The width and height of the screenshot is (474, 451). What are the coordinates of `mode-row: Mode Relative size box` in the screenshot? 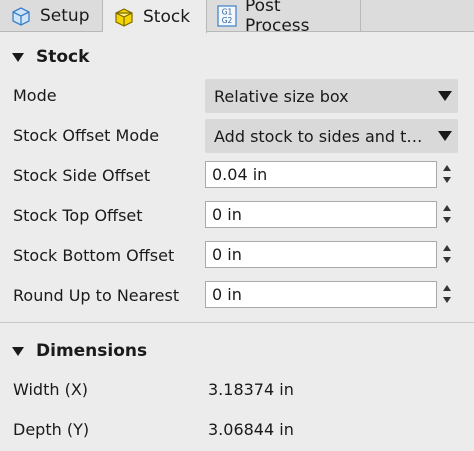 It's located at (237, 97).